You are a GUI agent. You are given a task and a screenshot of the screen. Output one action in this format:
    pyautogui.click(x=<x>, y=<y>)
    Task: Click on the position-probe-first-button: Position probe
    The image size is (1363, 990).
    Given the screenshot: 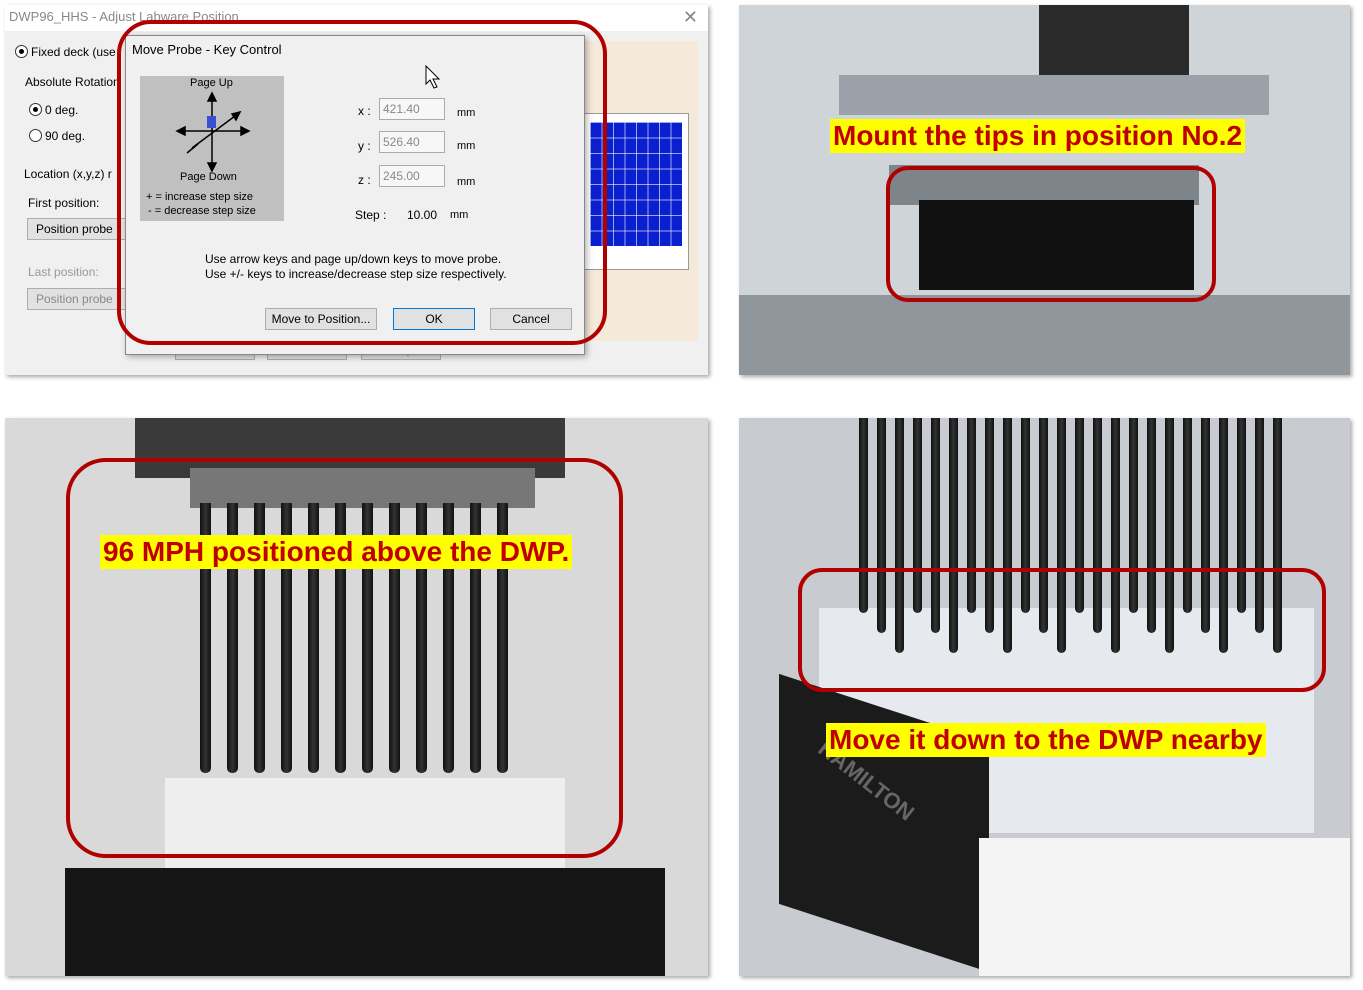 What is the action you would take?
    pyautogui.click(x=77, y=229)
    